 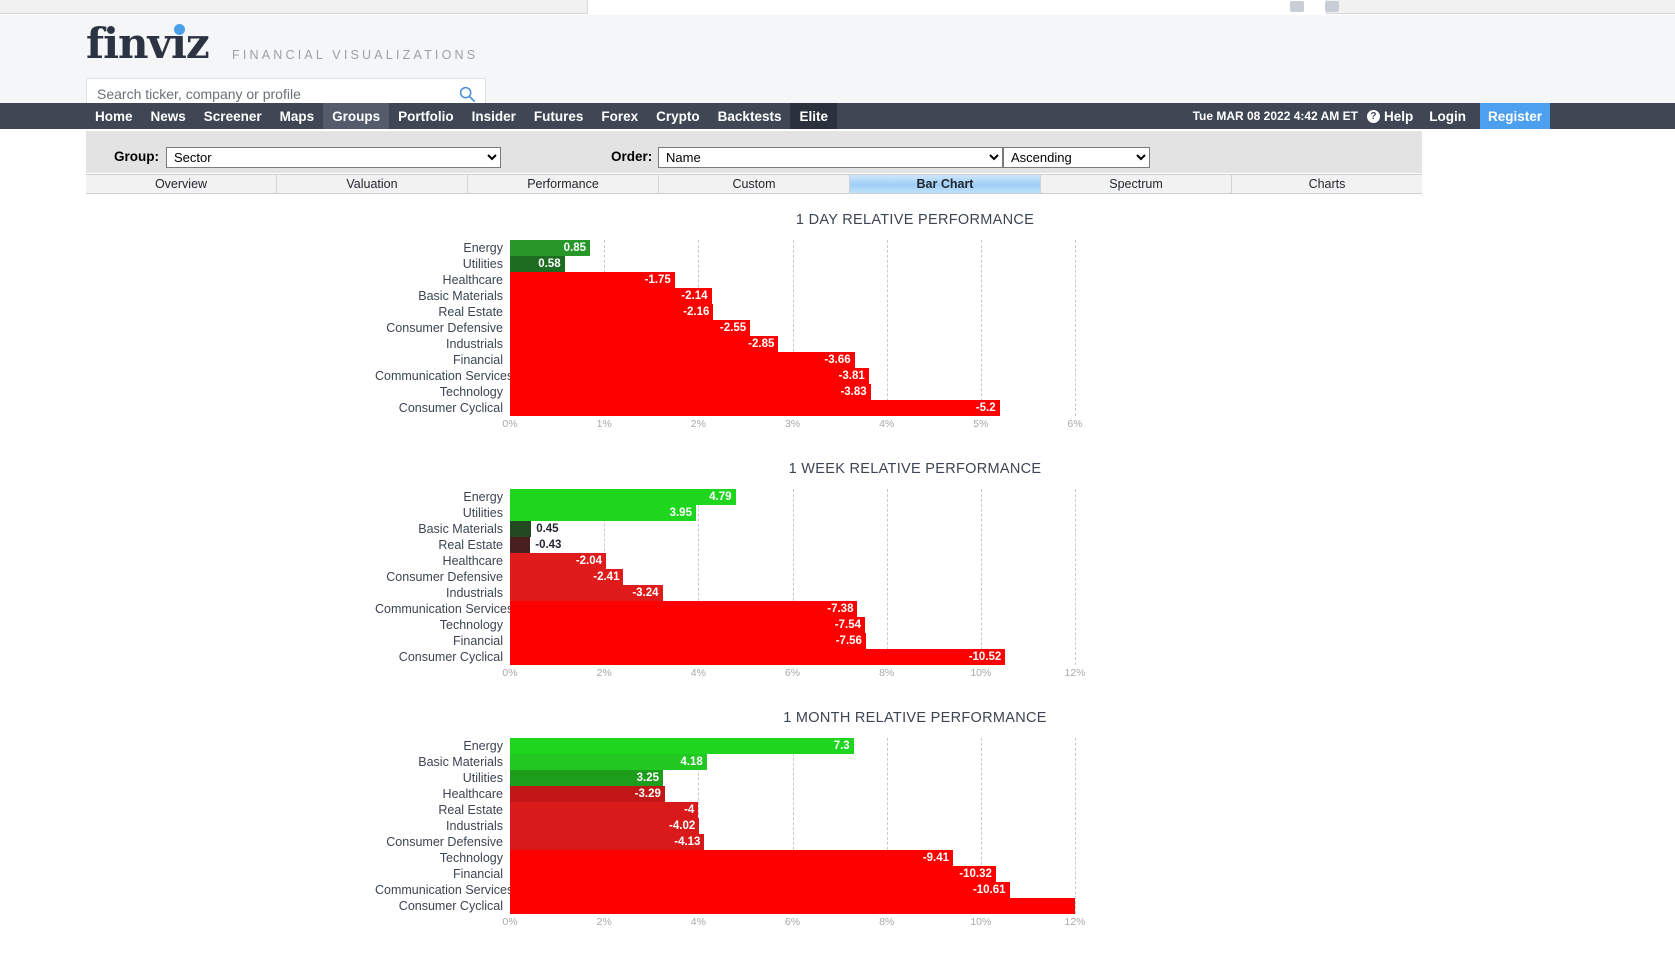 I want to click on bar-track, so click(x=792, y=906).